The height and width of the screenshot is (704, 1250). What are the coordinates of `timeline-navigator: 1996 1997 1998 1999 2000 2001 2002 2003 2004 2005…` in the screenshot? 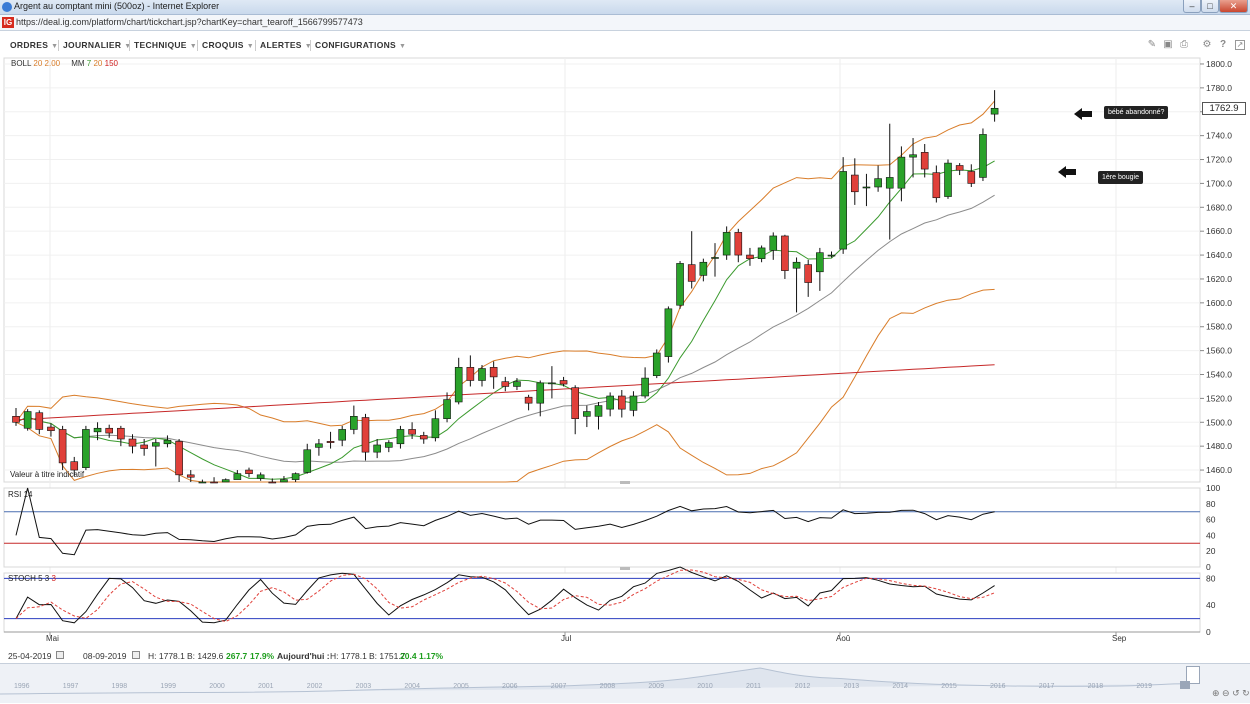 It's located at (625, 683).